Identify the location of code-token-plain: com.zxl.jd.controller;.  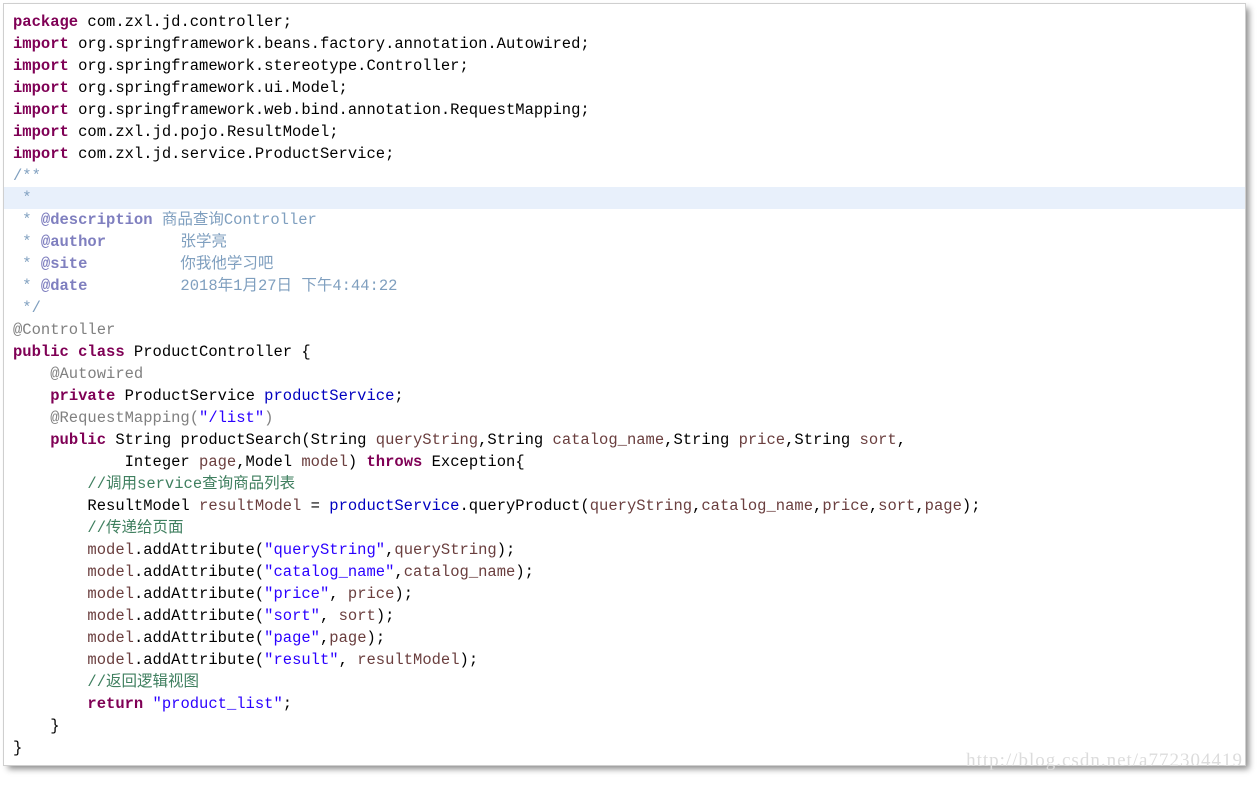
(185, 22).